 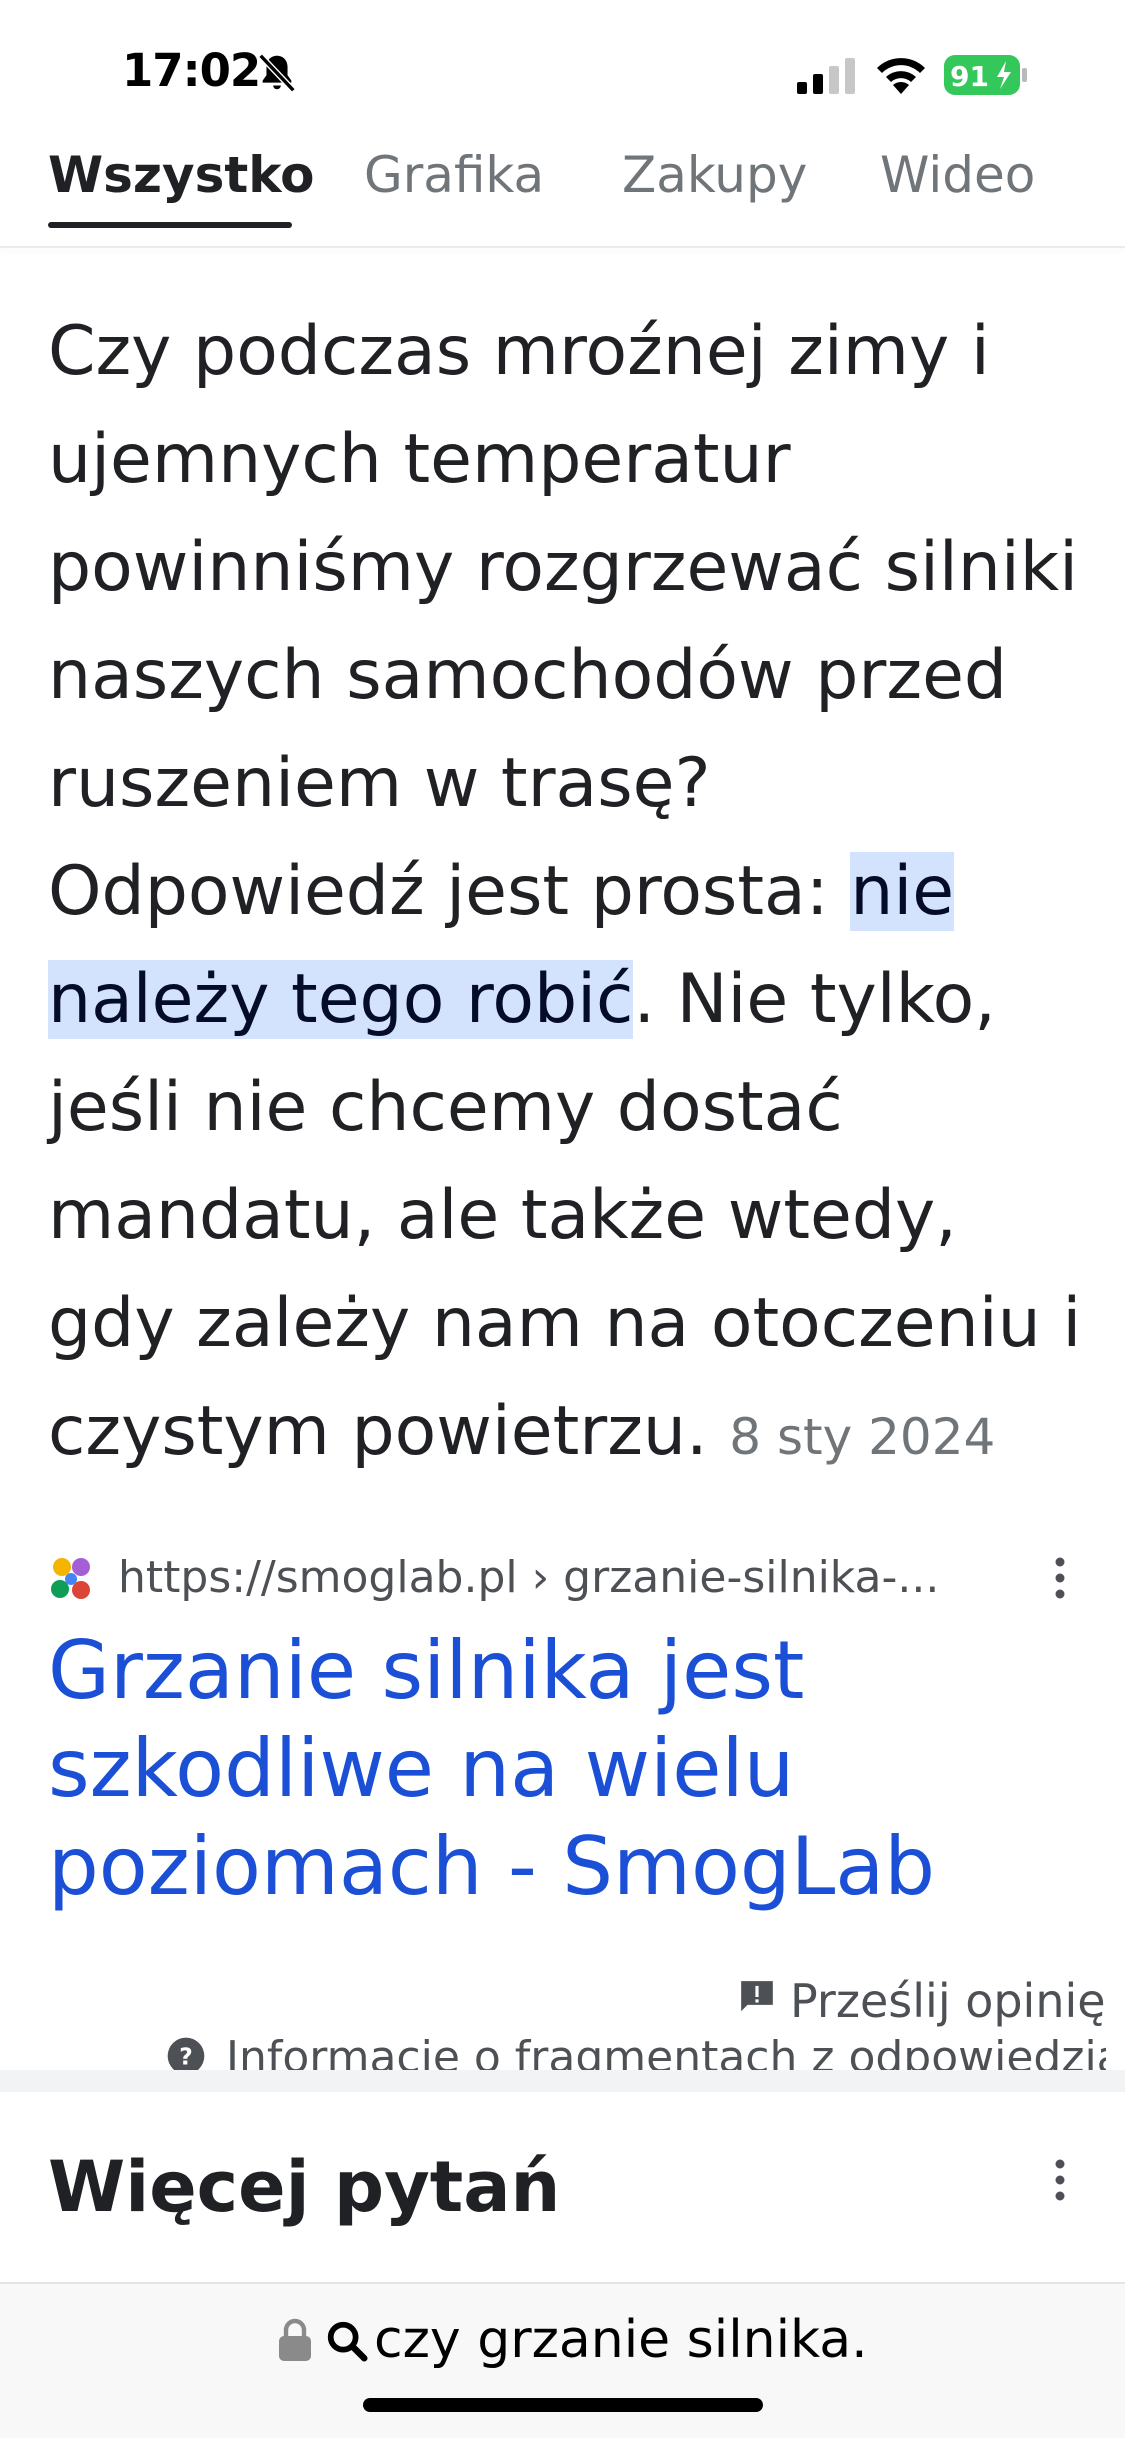 What do you see at coordinates (969, 76) in the screenshot?
I see `battery-level: 91` at bounding box center [969, 76].